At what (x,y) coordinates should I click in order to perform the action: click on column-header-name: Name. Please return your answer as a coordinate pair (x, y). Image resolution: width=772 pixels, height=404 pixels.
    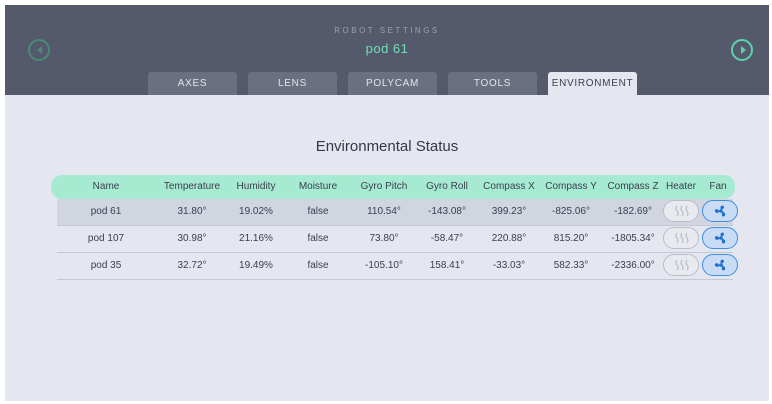
    Looking at the image, I should click on (106, 186).